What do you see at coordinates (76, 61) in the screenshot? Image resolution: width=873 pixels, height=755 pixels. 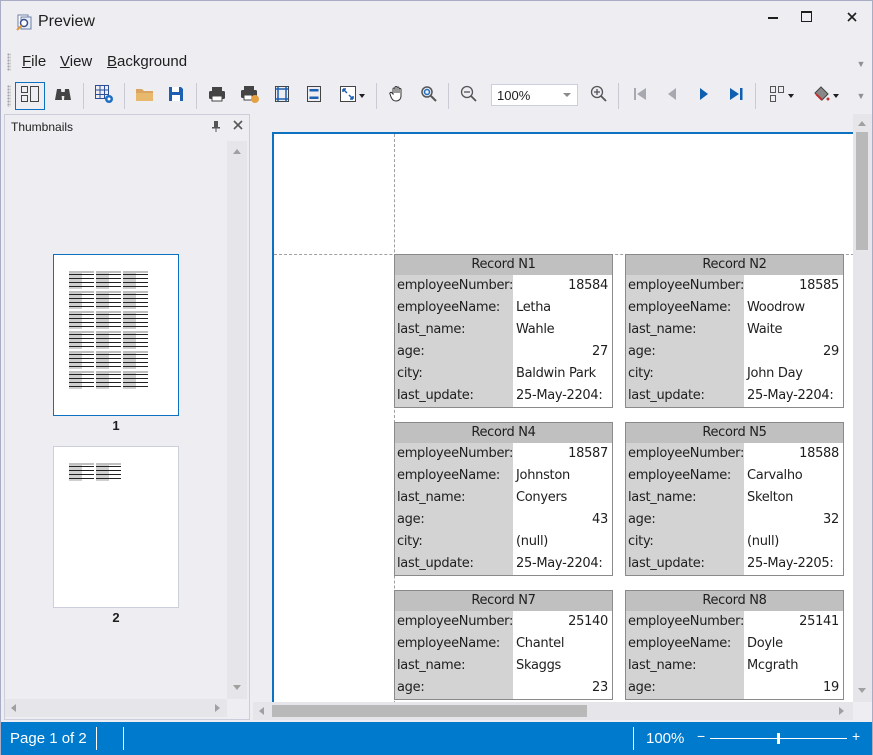 I see `menu-view: View` at bounding box center [76, 61].